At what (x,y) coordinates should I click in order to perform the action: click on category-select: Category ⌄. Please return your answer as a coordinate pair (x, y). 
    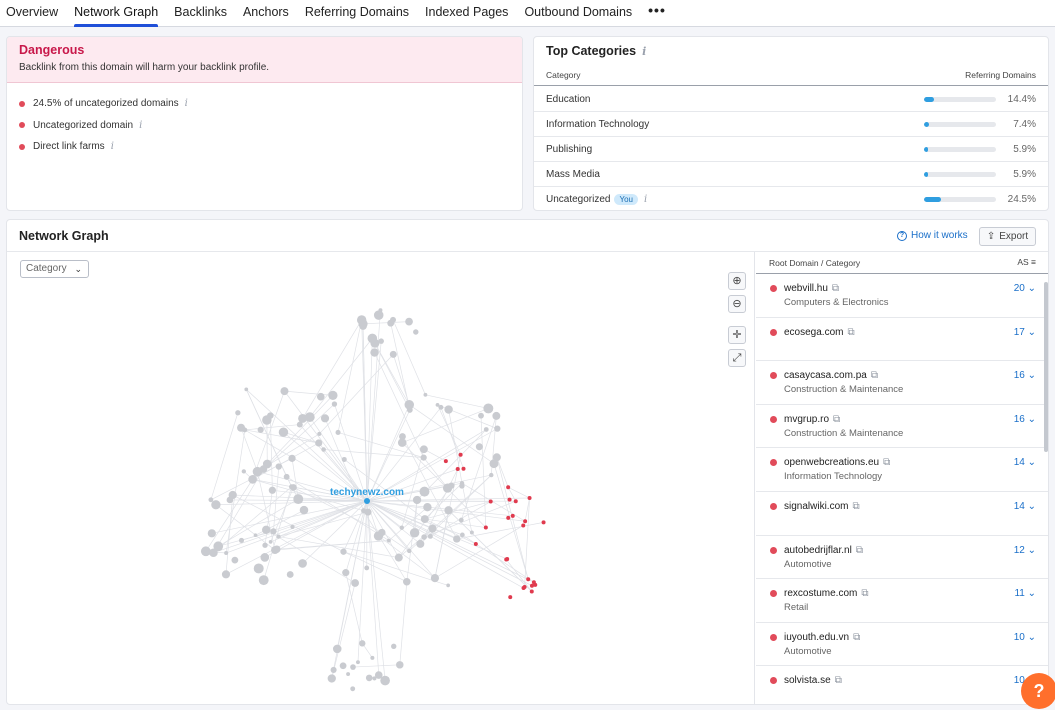
    Looking at the image, I should click on (54, 269).